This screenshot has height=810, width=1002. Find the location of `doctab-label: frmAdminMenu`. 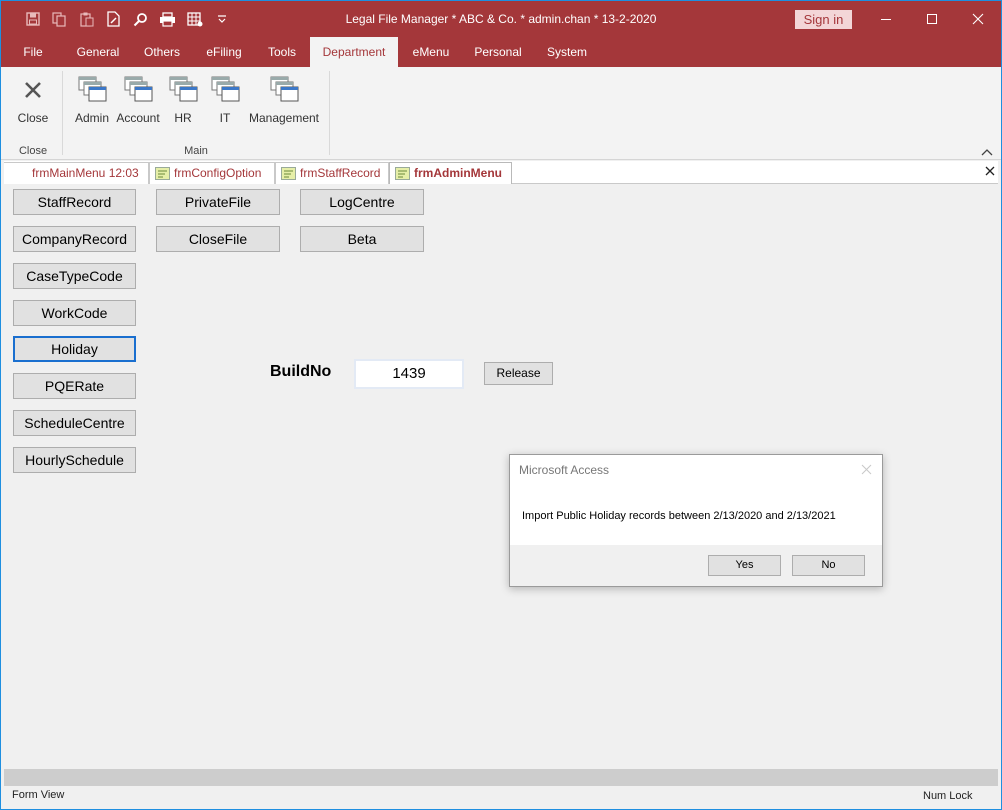

doctab-label: frmAdminMenu is located at coordinates (458, 173).